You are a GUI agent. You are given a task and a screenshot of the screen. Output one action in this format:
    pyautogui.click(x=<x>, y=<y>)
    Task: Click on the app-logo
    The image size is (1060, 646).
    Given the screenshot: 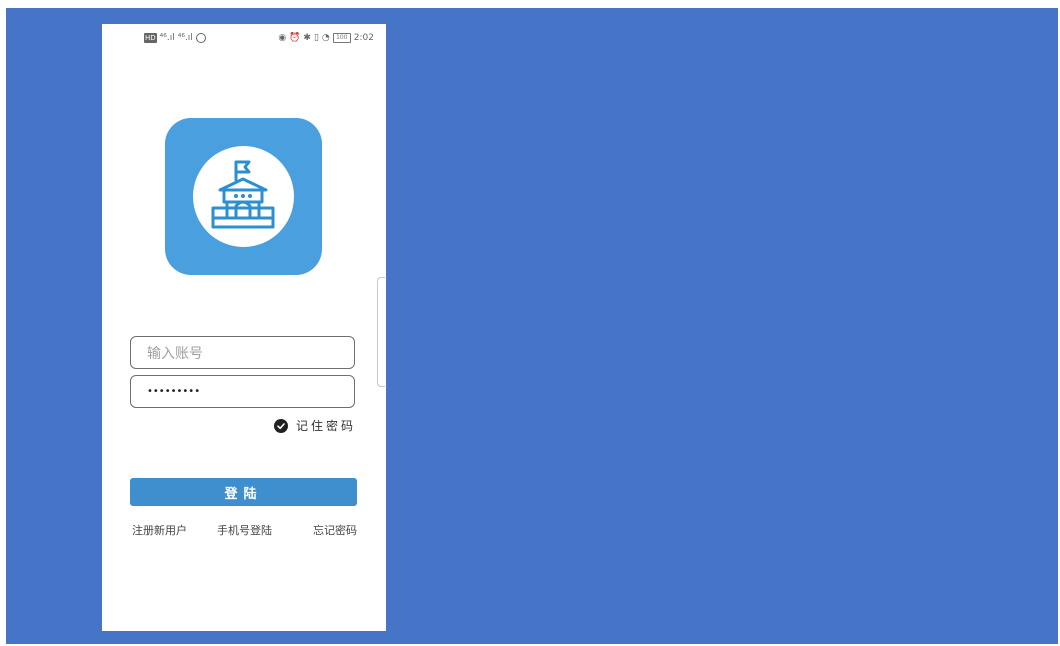 What is the action you would take?
    pyautogui.click(x=243, y=196)
    